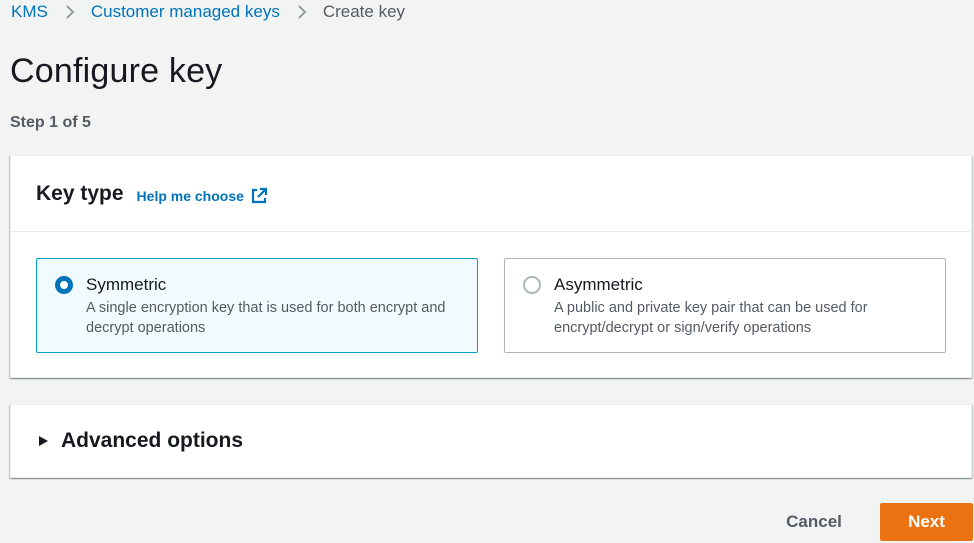 The image size is (974, 543). What do you see at coordinates (126, 284) in the screenshot?
I see `symmetric-label: Symmetric` at bounding box center [126, 284].